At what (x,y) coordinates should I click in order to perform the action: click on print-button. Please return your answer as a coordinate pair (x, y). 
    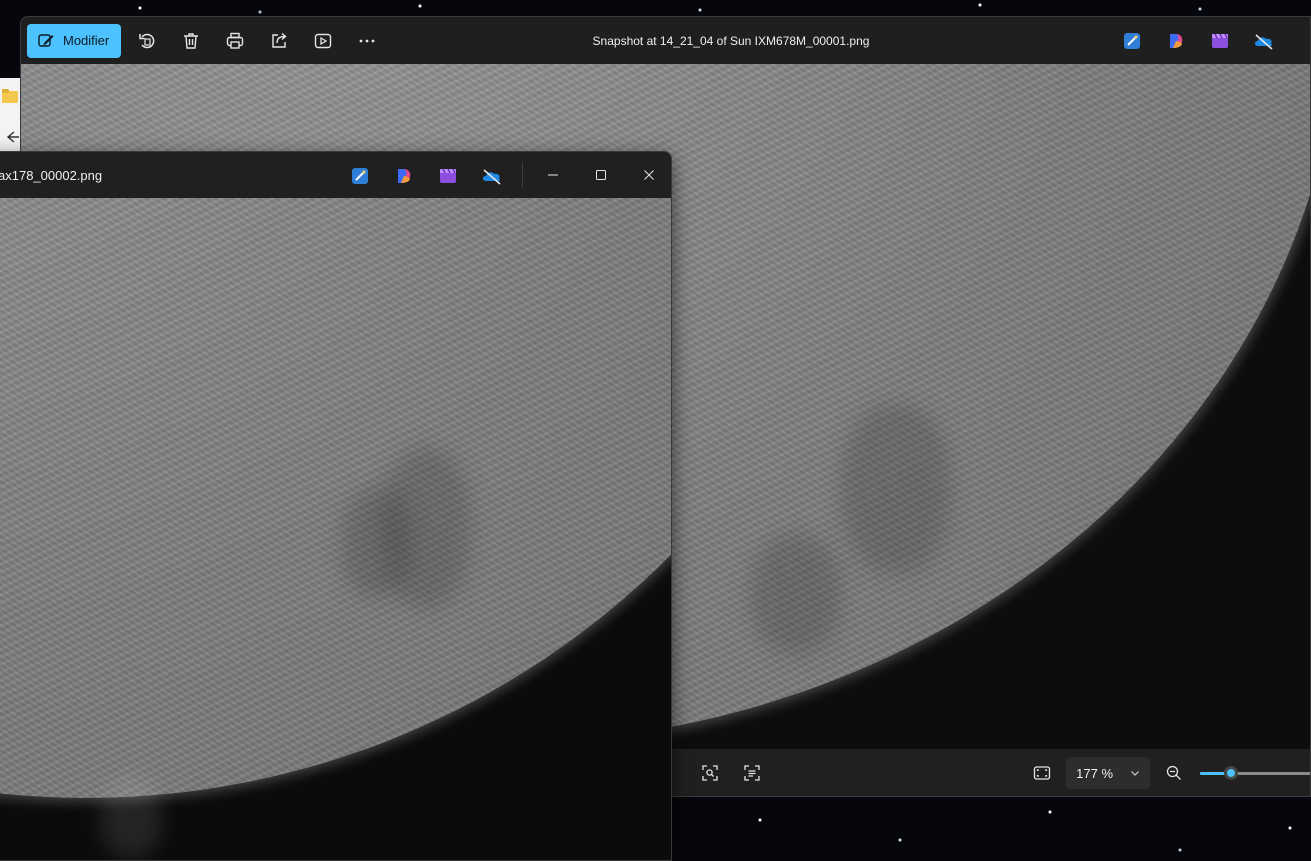
    Looking at the image, I should click on (235, 41).